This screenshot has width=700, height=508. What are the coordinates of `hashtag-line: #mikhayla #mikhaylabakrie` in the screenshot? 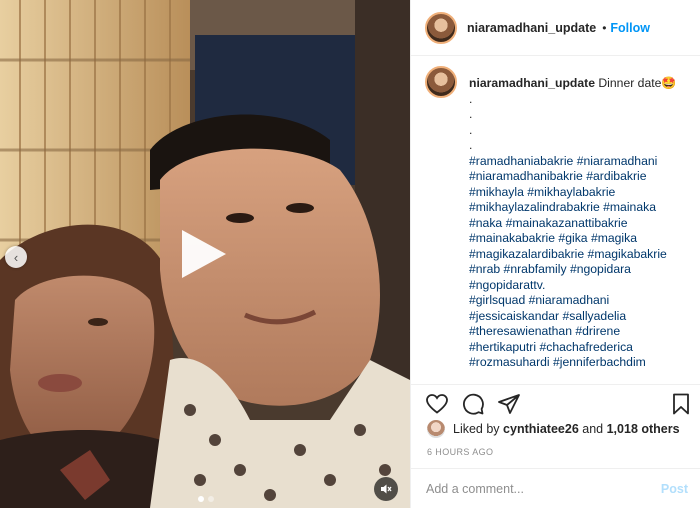 It's located at (573, 193).